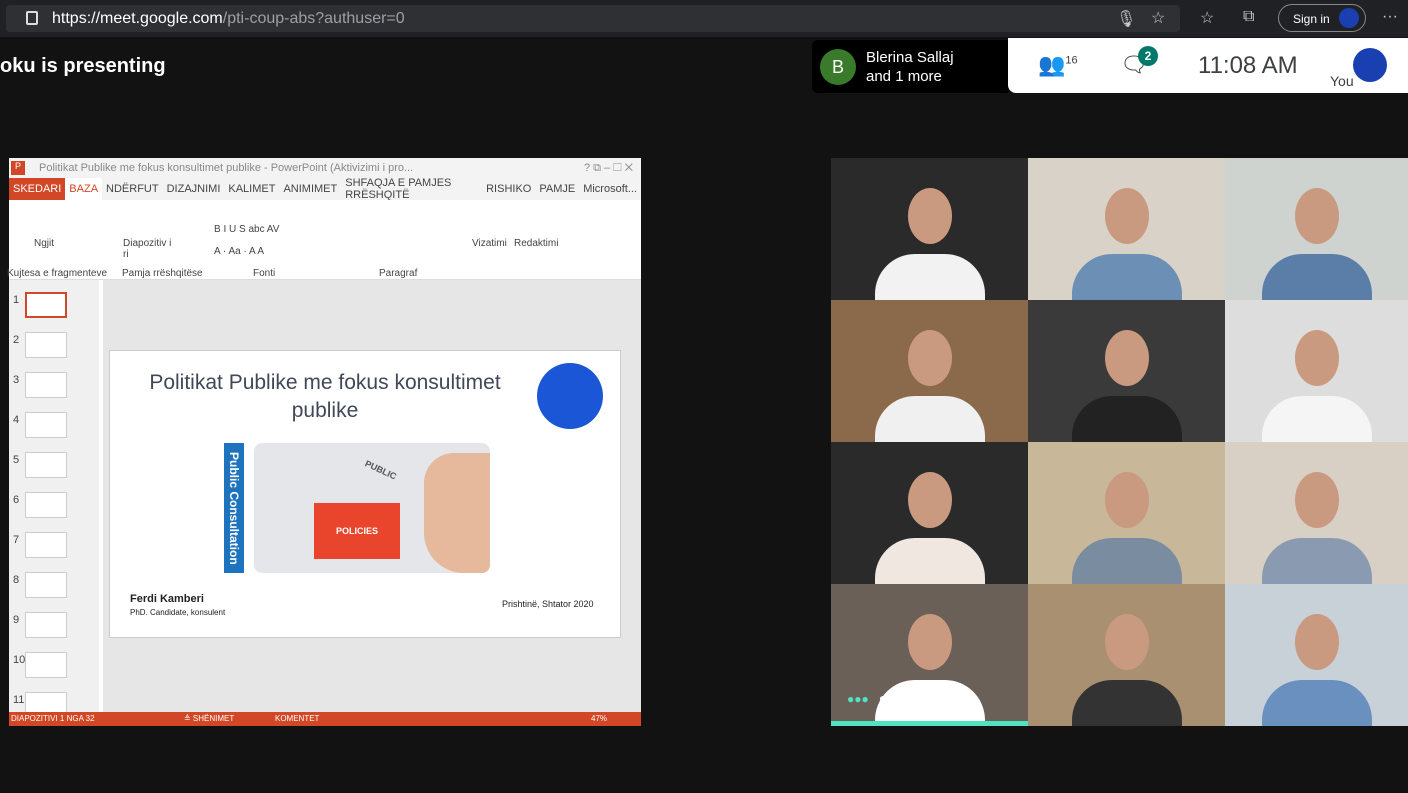 This screenshot has width=1408, height=793. Describe the element at coordinates (16, 540) in the screenshot. I see `slide-number: 7` at that location.